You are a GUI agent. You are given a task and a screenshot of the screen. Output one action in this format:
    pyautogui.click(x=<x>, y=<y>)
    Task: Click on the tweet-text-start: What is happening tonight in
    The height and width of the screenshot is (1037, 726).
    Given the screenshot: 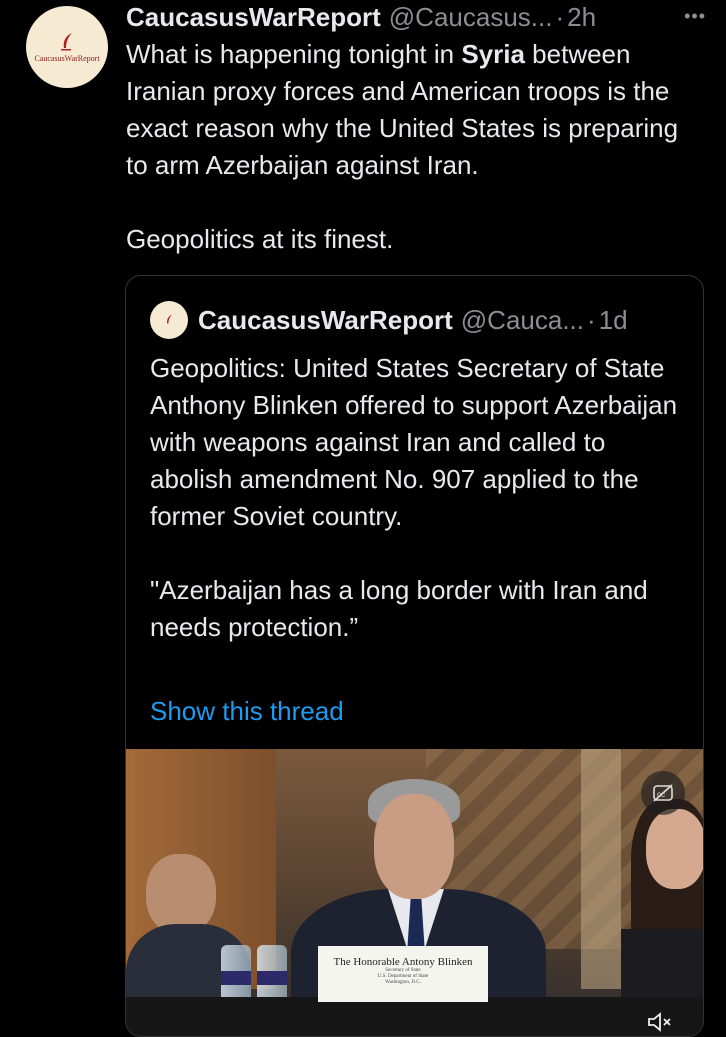 What is the action you would take?
    pyautogui.click(x=294, y=54)
    